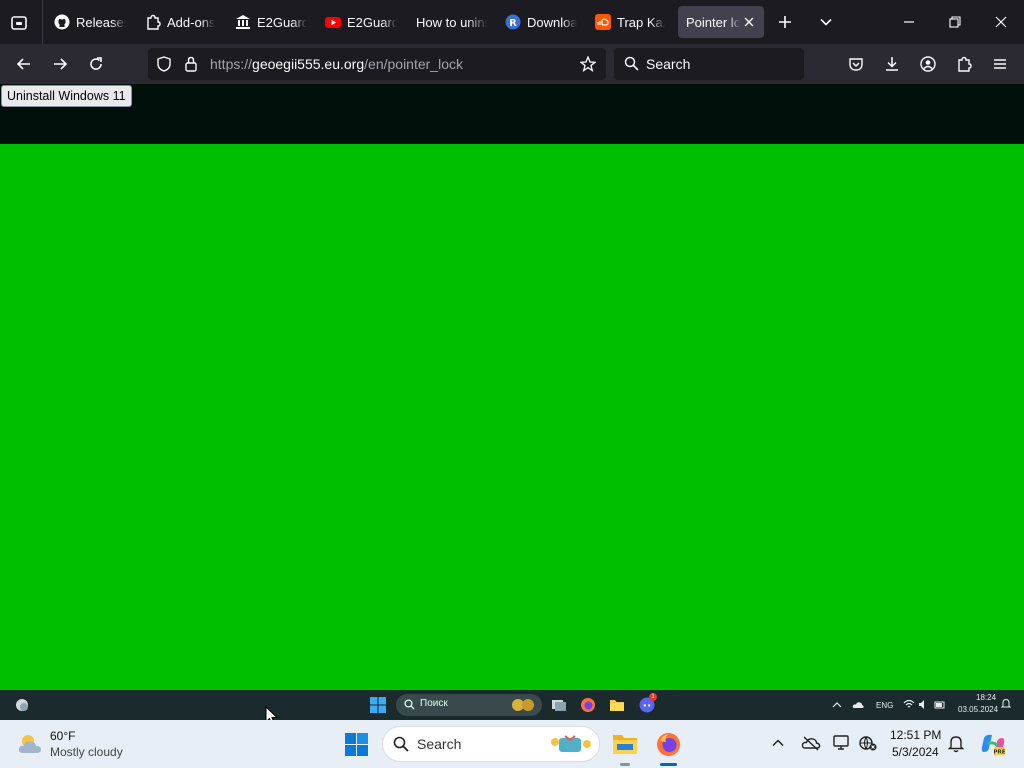 This screenshot has height=768, width=1024. I want to click on inner-taskbar: Поиск 1 ENG 18:24 03.05.2024, so click(512, 705).